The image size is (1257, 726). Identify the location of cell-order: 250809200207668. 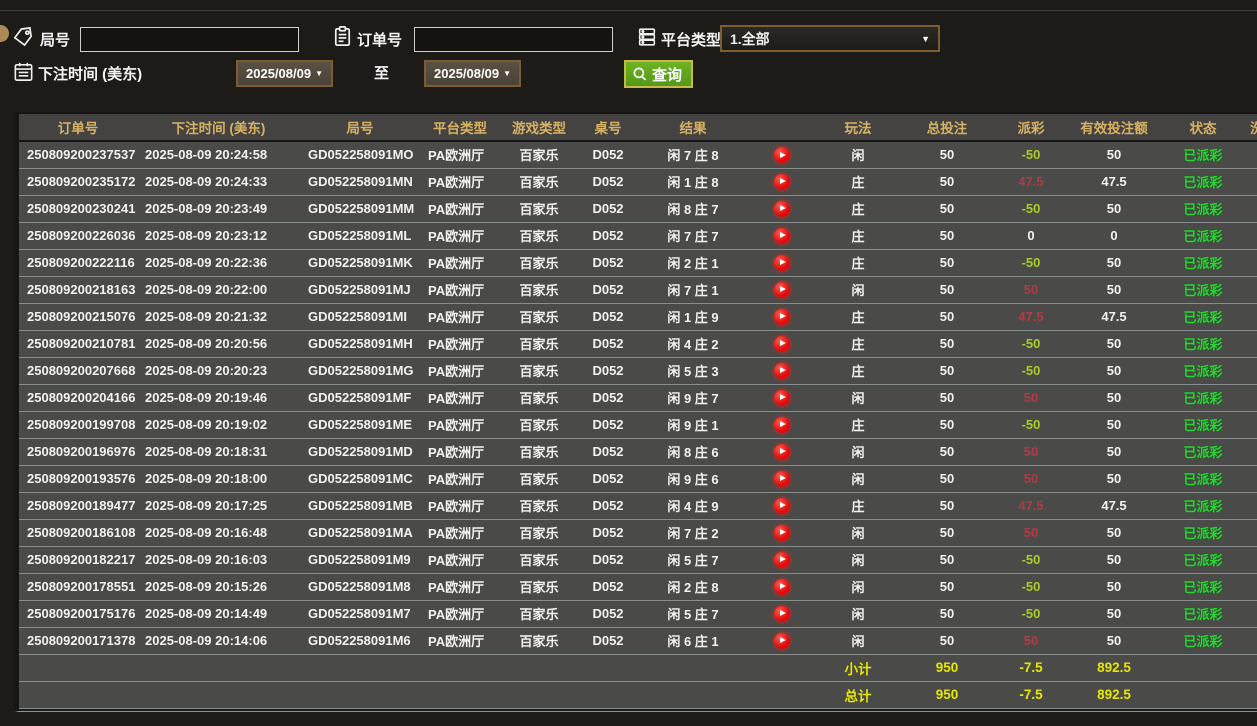
(78, 371).